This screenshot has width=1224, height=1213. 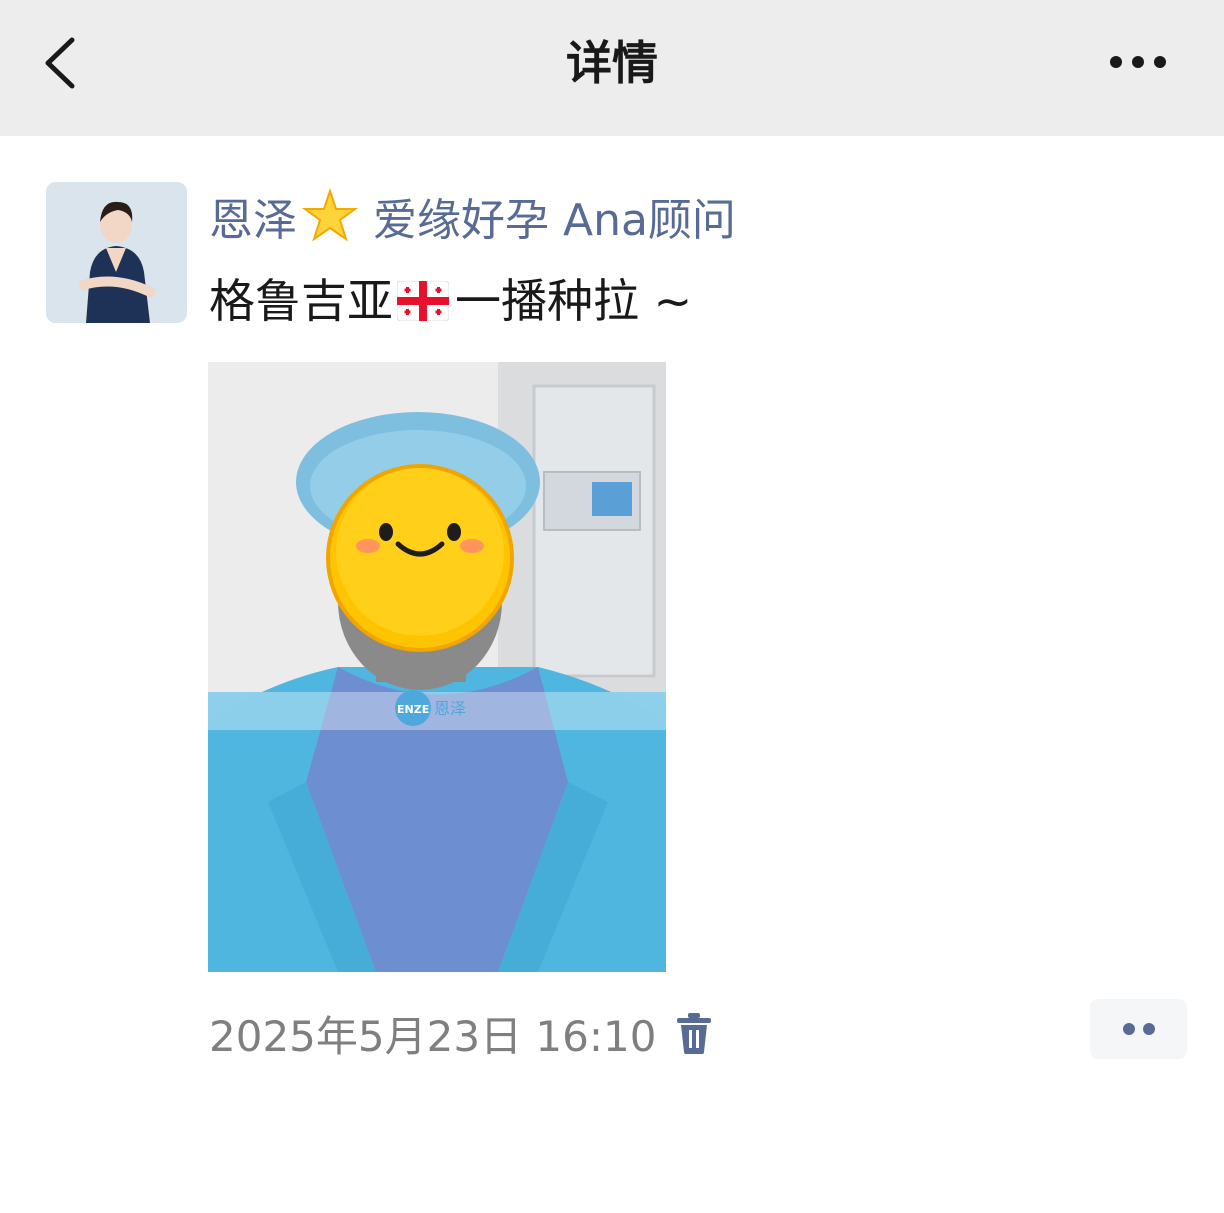 I want to click on svg-text: ENZE, so click(x=413, y=709).